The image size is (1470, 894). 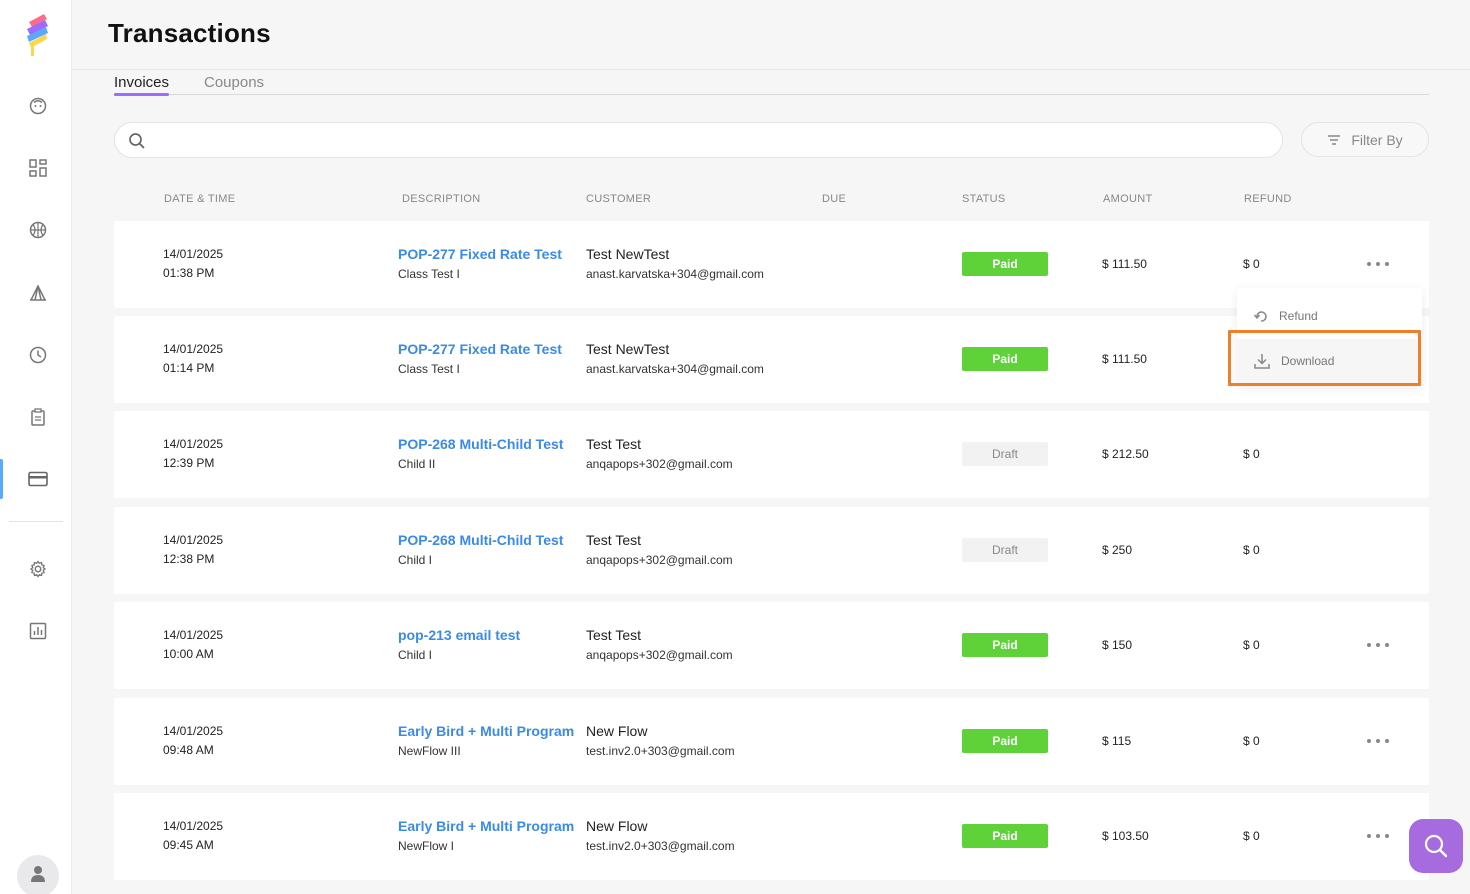 I want to click on row-amount: $ 115, so click(x=1117, y=741).